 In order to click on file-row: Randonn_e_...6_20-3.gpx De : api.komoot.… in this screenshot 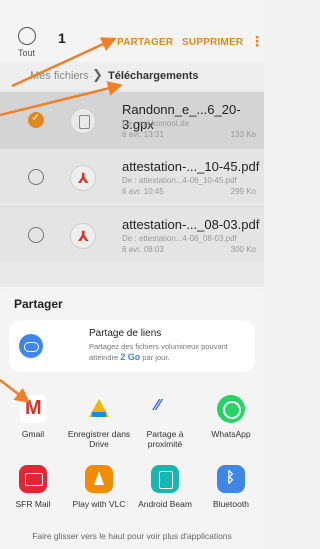, I will do `click(132, 120)`.